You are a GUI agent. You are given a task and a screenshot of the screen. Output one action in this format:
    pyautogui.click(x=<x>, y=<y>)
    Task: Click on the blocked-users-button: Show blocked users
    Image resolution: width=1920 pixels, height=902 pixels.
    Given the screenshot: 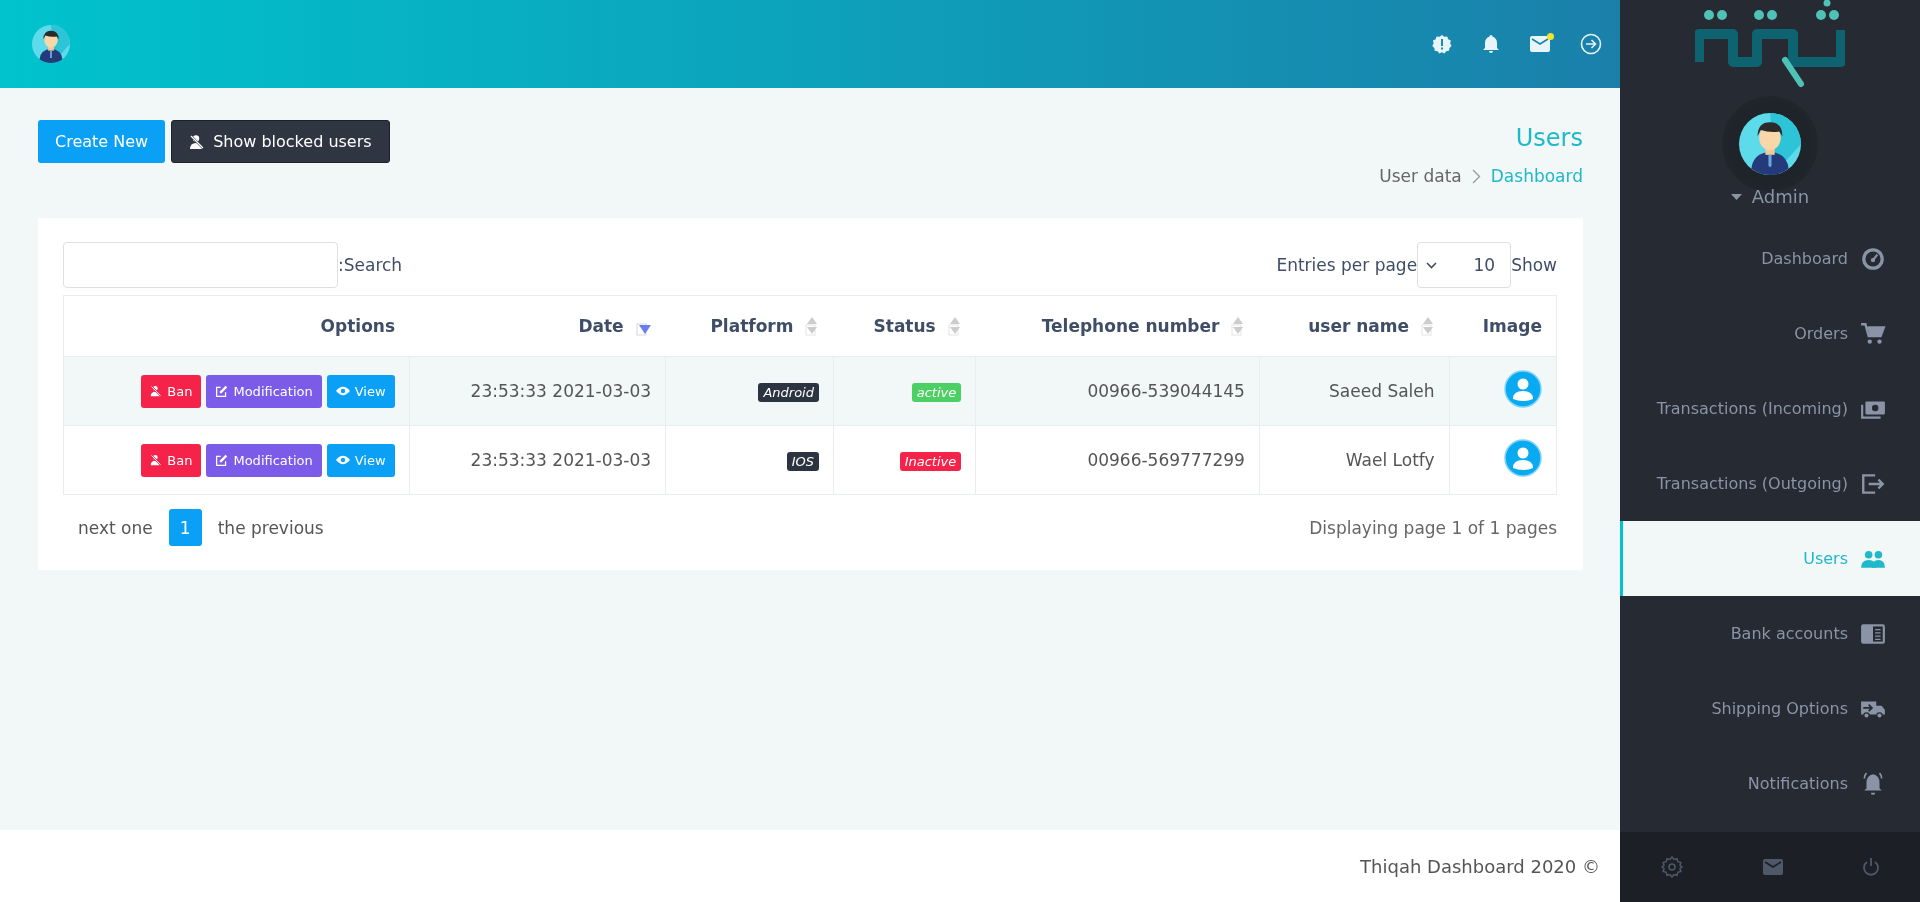 What is the action you would take?
    pyautogui.click(x=280, y=141)
    